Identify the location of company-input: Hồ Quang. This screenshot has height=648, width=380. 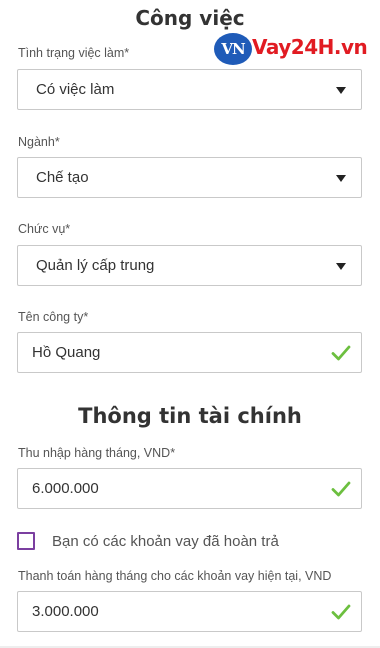
(189, 352).